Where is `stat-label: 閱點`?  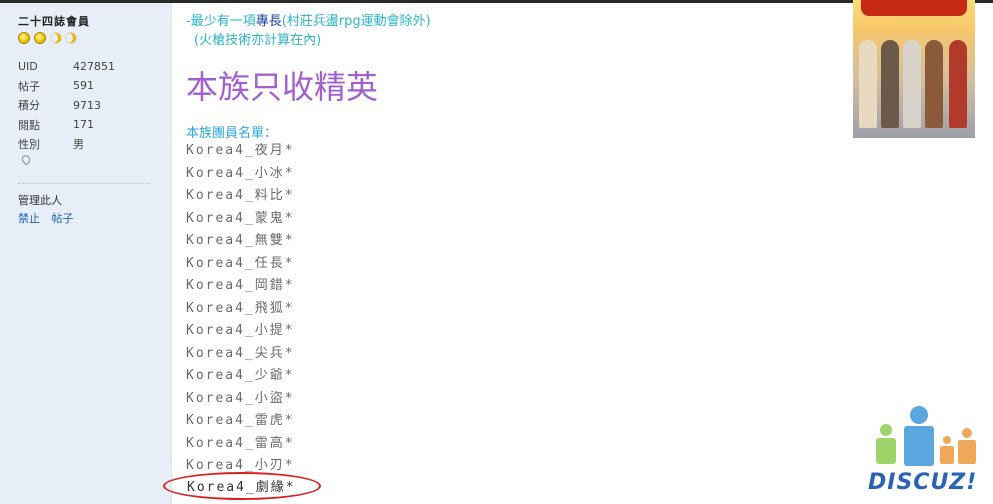 stat-label: 閱點 is located at coordinates (29, 125).